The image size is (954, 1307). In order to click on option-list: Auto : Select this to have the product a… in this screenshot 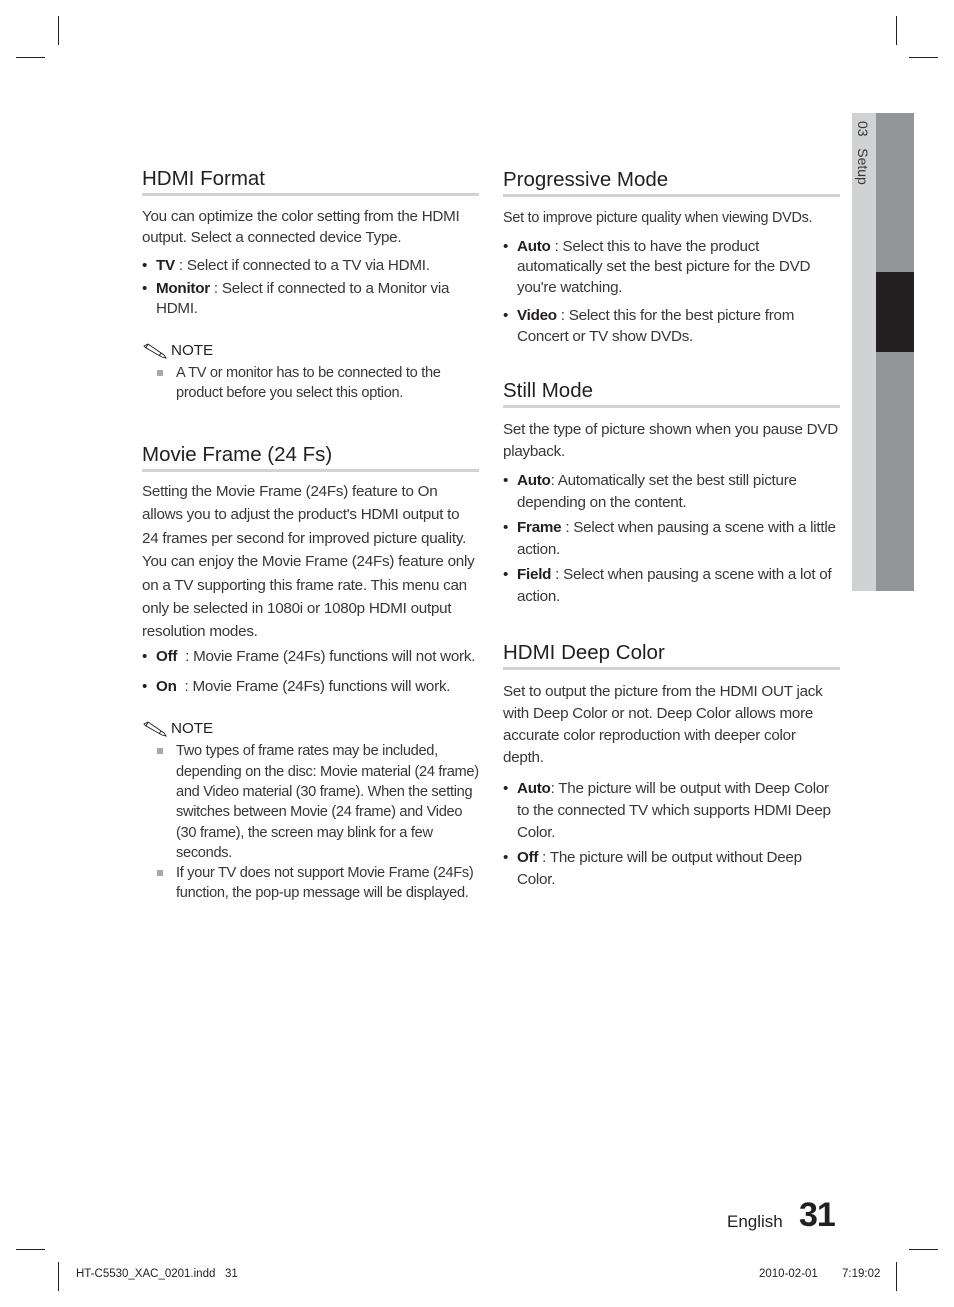, I will do `click(671, 292)`.